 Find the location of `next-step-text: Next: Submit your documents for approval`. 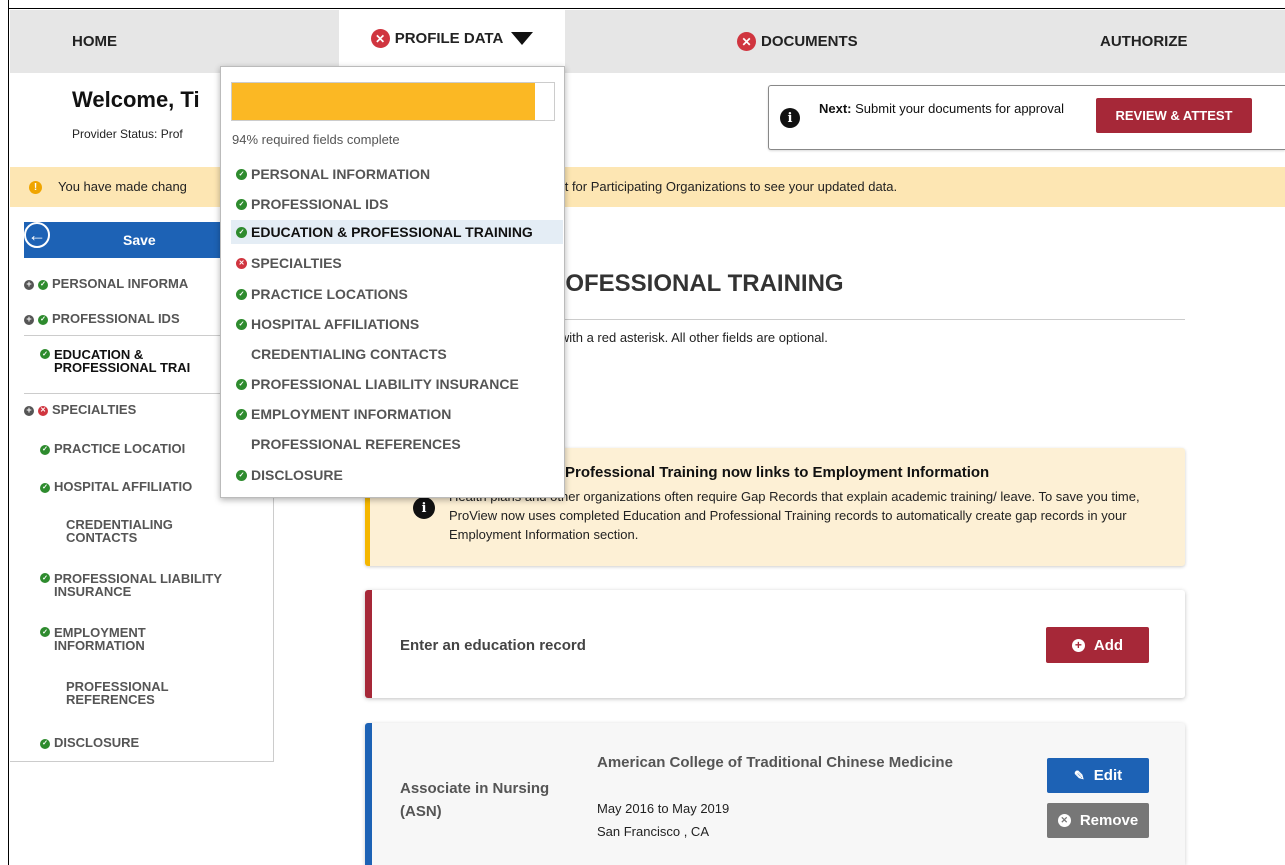

next-step-text: Next: Submit your documents for approval is located at coordinates (954, 108).